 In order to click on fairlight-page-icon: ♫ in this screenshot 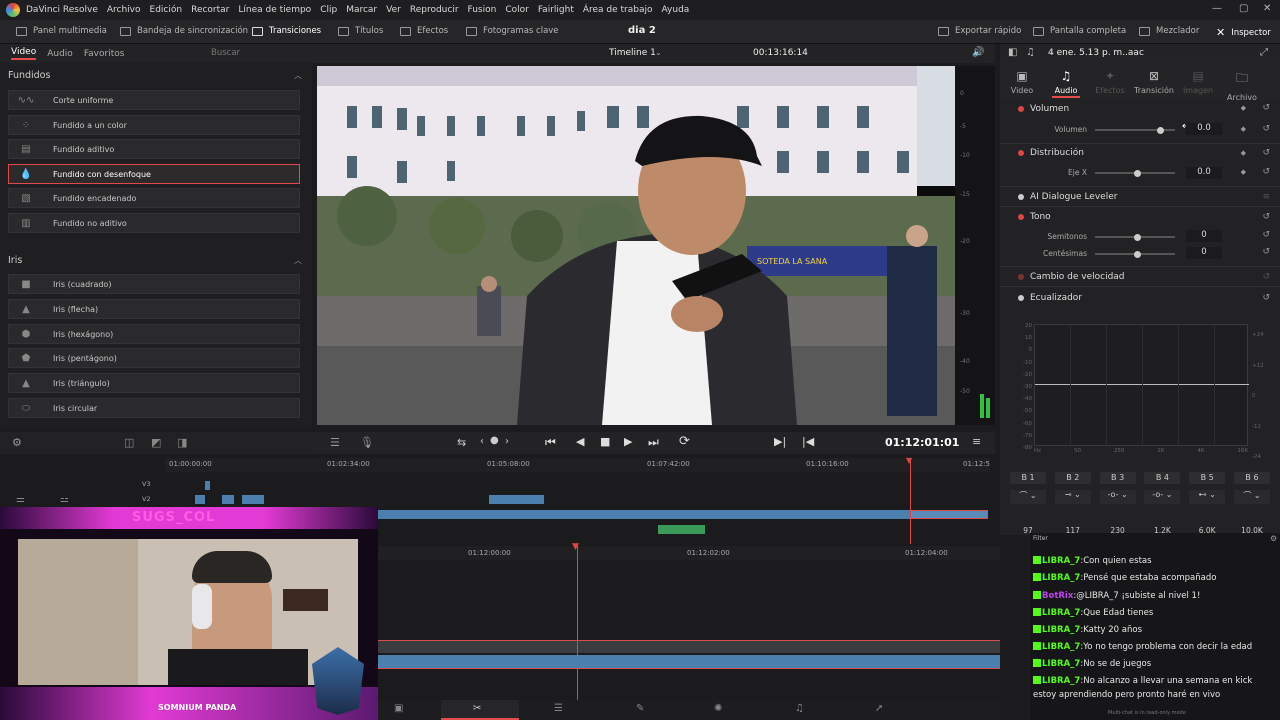, I will do `click(799, 708)`.